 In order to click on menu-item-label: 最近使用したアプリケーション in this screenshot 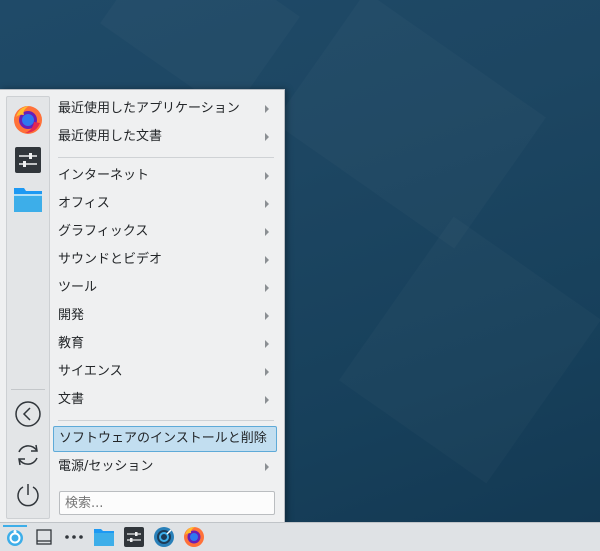, I will do `click(149, 108)`.